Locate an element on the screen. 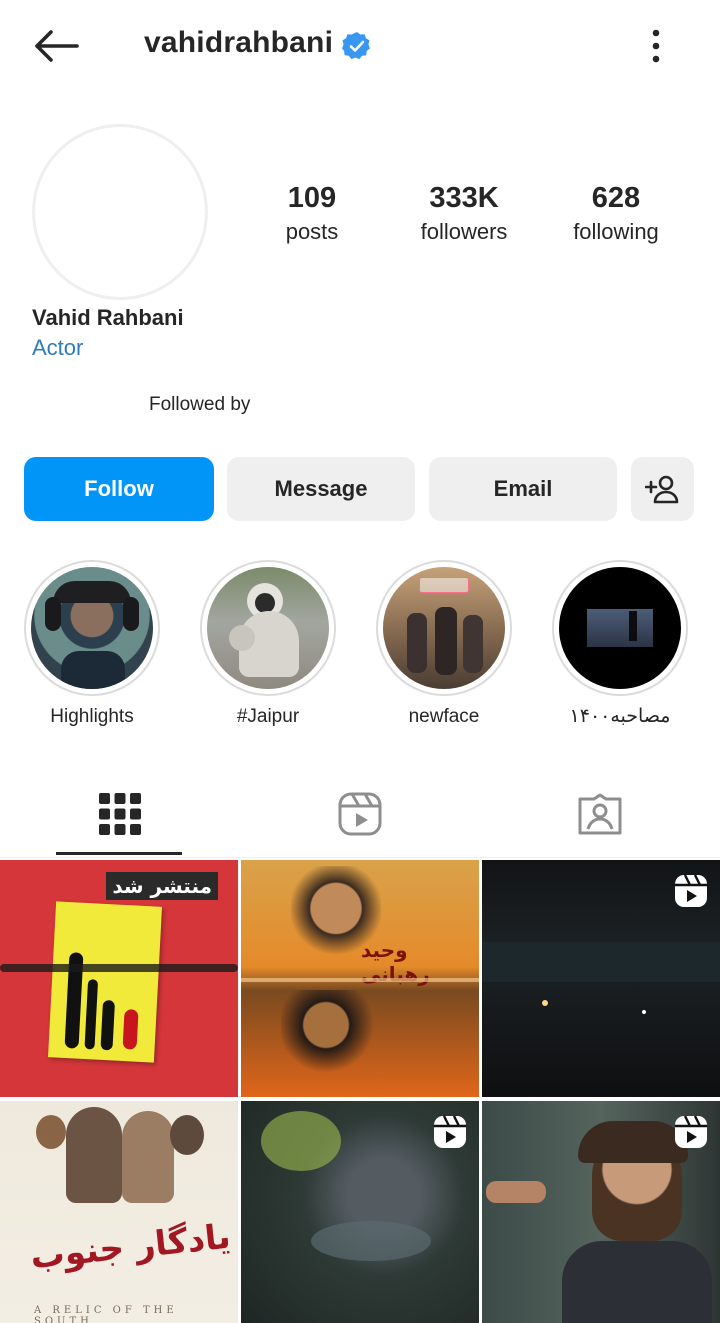 The width and height of the screenshot is (720, 1323). highlight-label: newface is located at coordinates (444, 716).